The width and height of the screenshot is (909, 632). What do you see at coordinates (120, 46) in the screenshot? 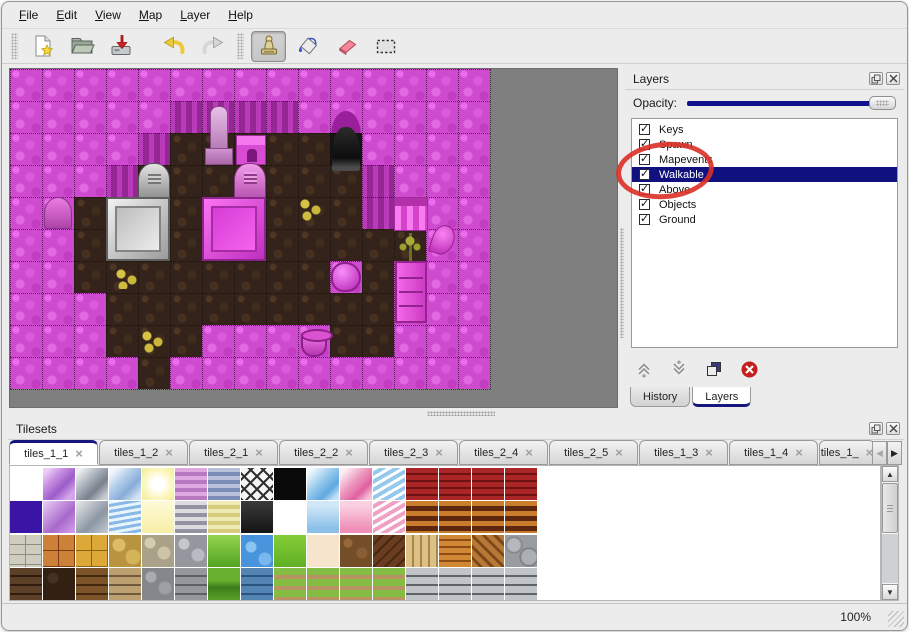
I see `save-map-button` at bounding box center [120, 46].